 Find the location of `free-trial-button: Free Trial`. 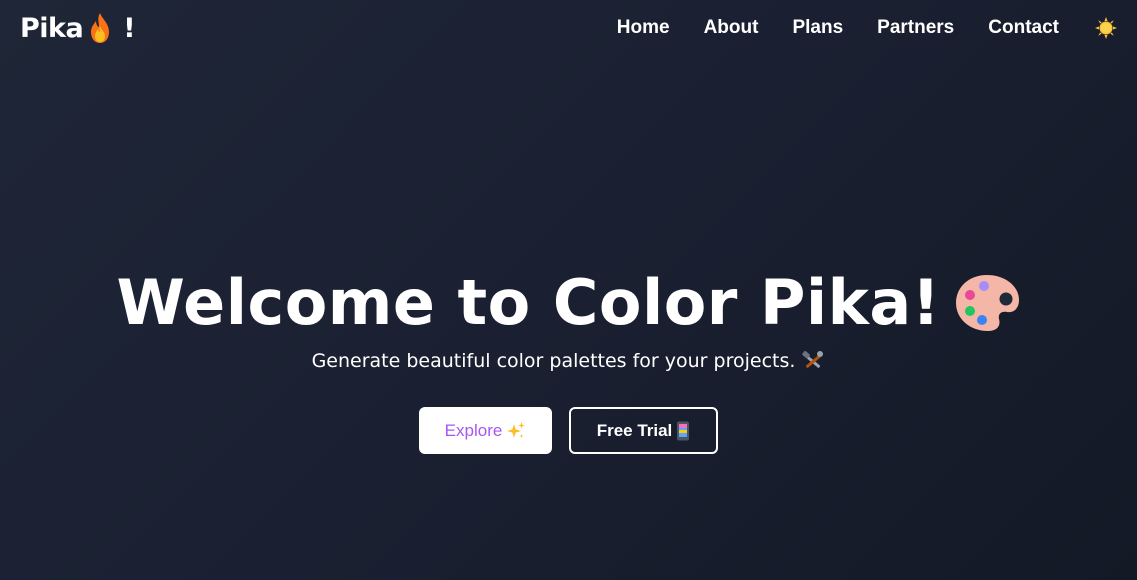

free-trial-button: Free Trial is located at coordinates (643, 430).